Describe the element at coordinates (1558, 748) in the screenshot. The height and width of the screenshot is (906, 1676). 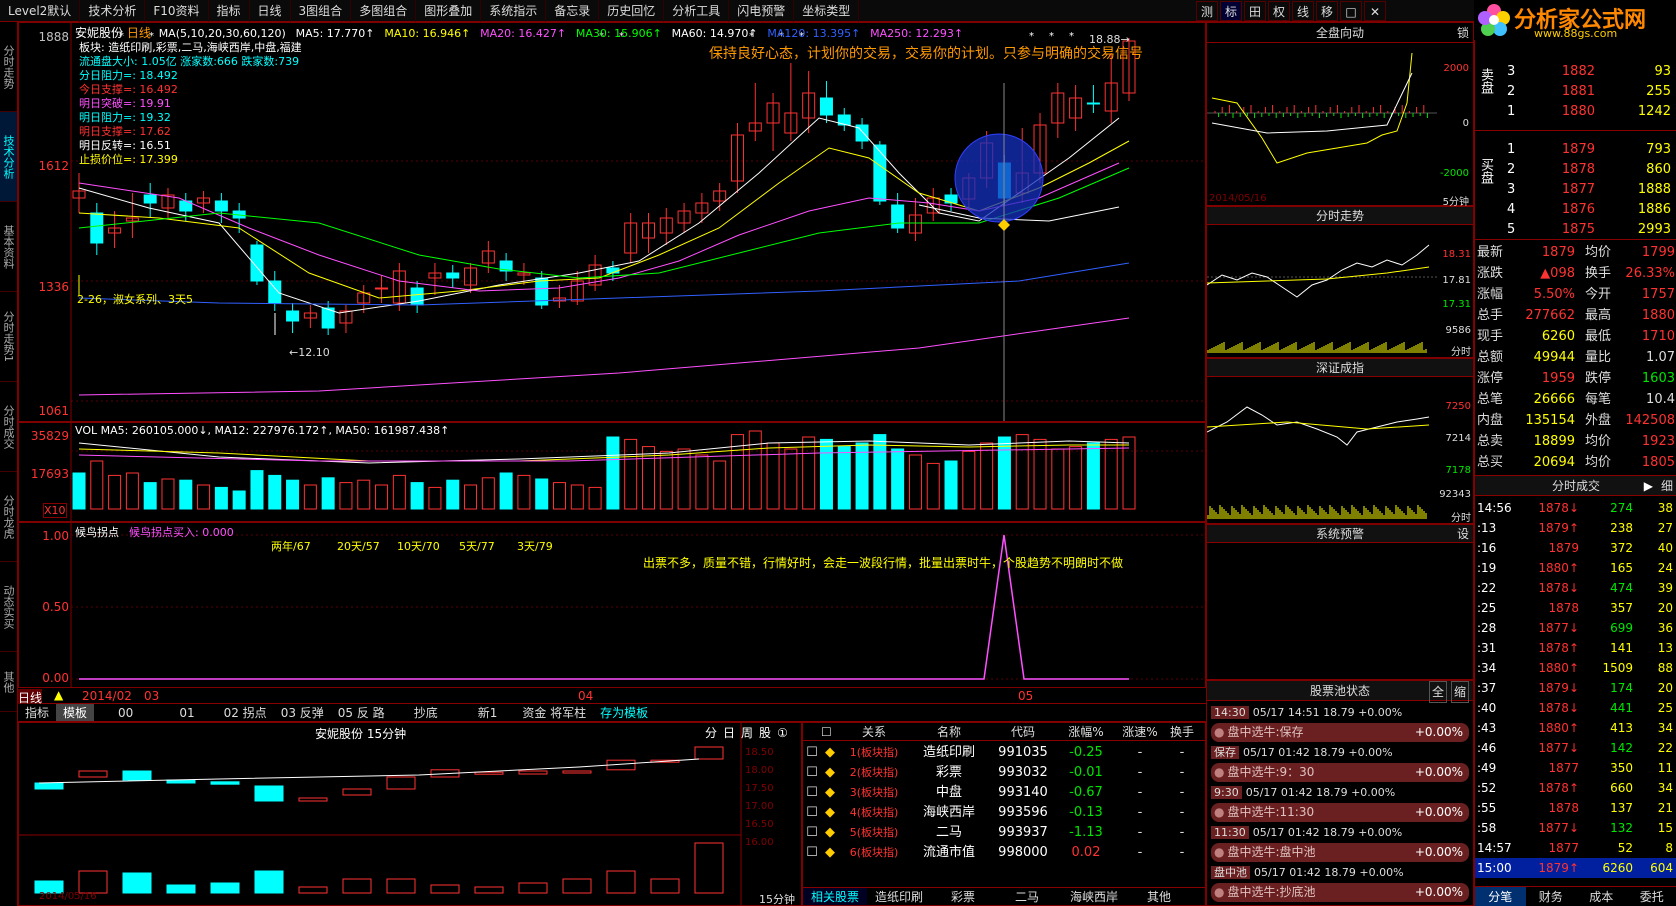
I see `tick-price: 1877↓` at that location.